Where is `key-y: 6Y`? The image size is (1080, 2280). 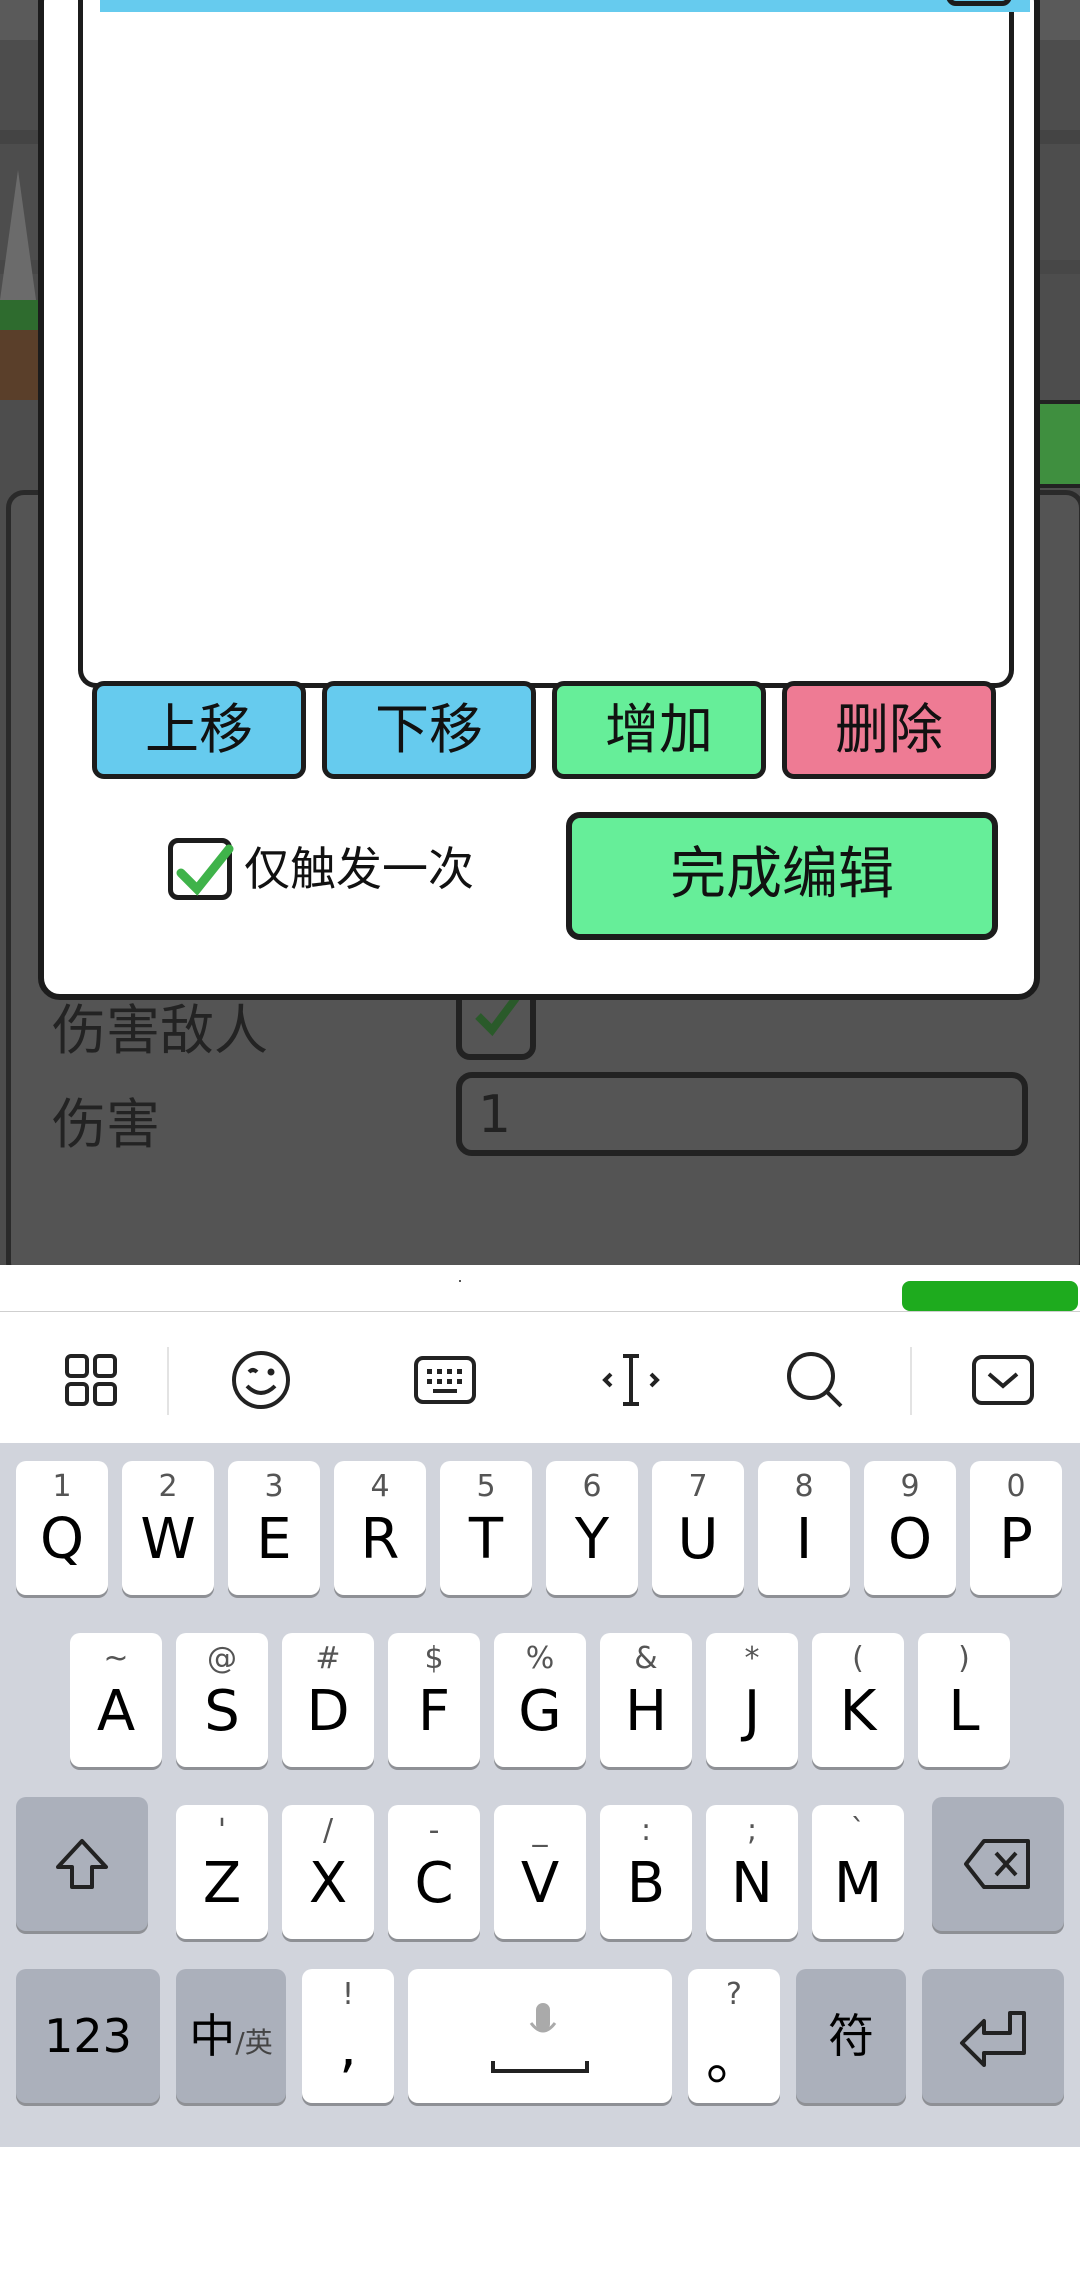 key-y: 6Y is located at coordinates (592, 1528).